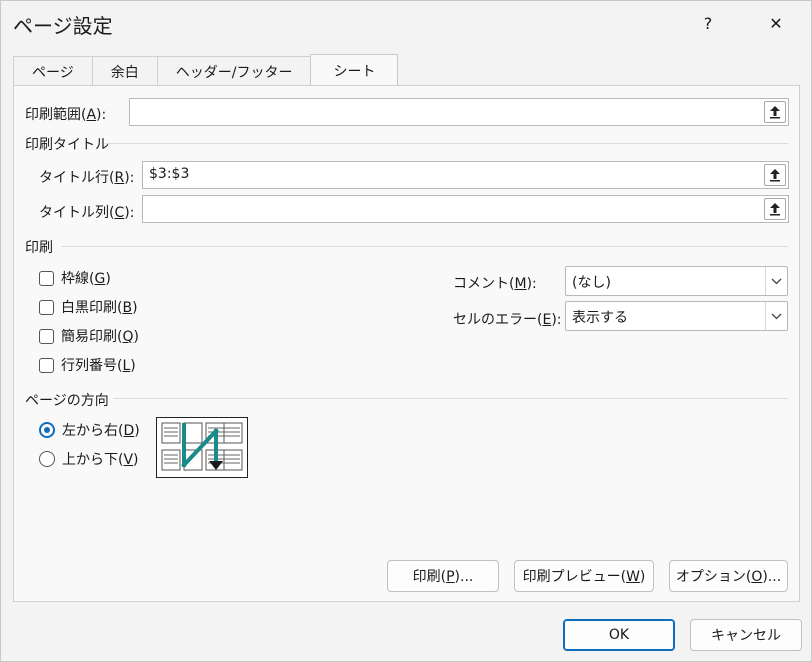 This screenshot has height=662, width=812. What do you see at coordinates (459, 112) in the screenshot?
I see `print-area-input` at bounding box center [459, 112].